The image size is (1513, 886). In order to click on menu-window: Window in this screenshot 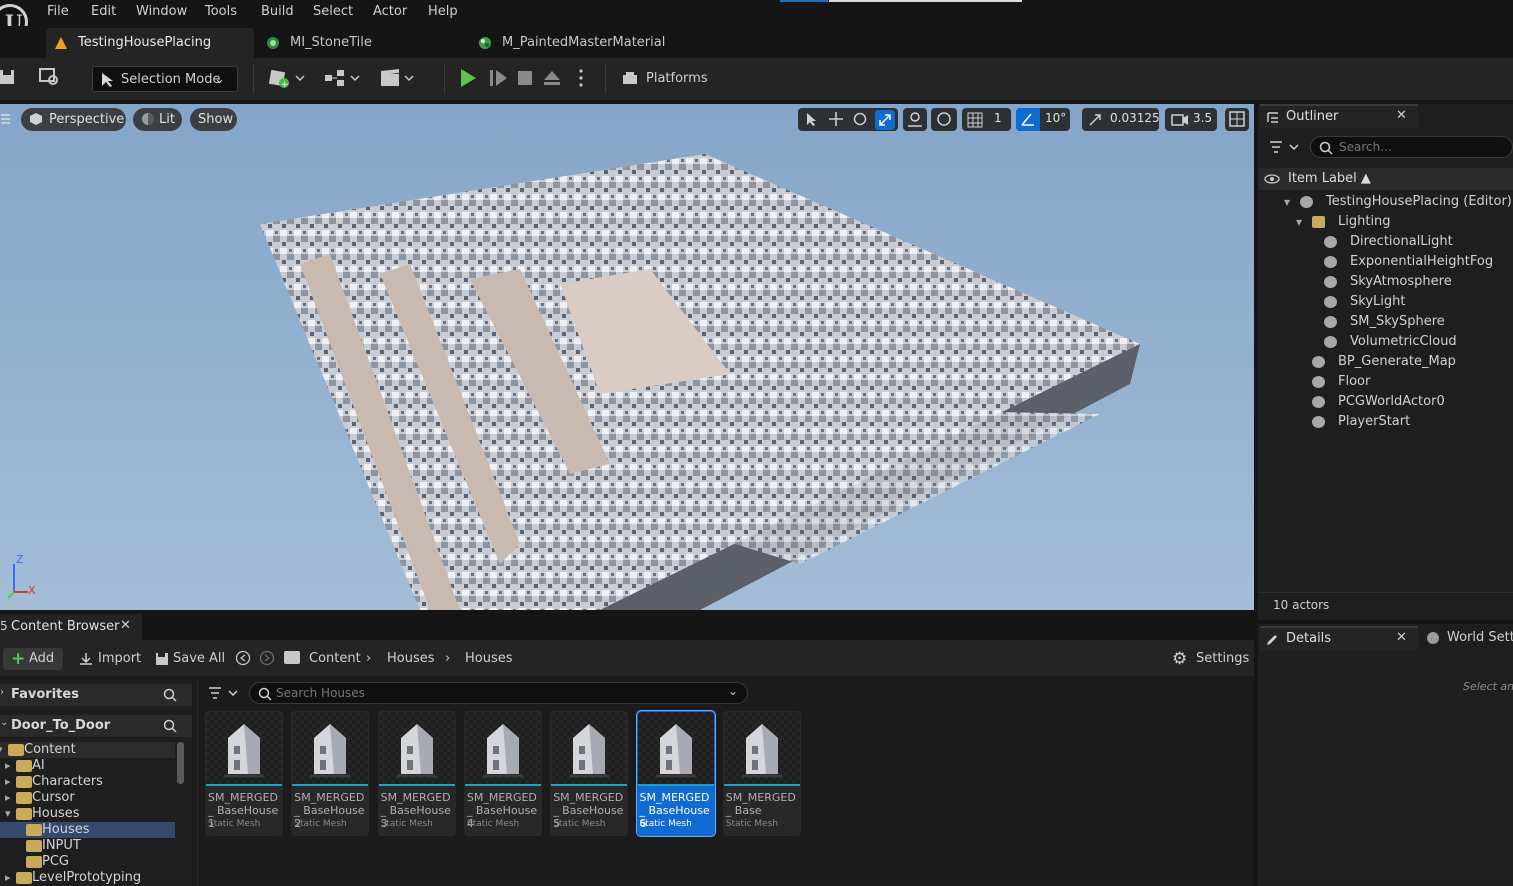, I will do `click(161, 11)`.